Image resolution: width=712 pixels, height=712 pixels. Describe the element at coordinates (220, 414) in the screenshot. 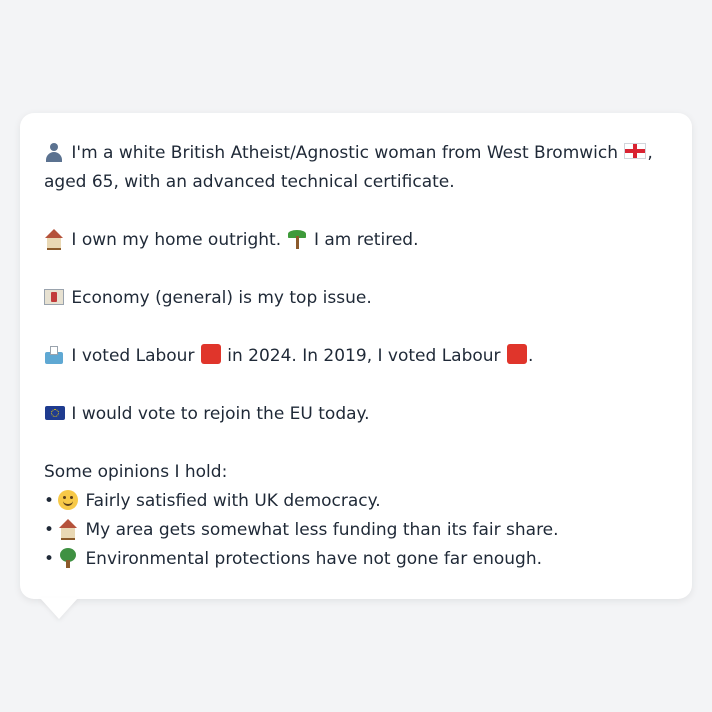

I see `eu-text: I would vote to rejoin the EU today.` at that location.